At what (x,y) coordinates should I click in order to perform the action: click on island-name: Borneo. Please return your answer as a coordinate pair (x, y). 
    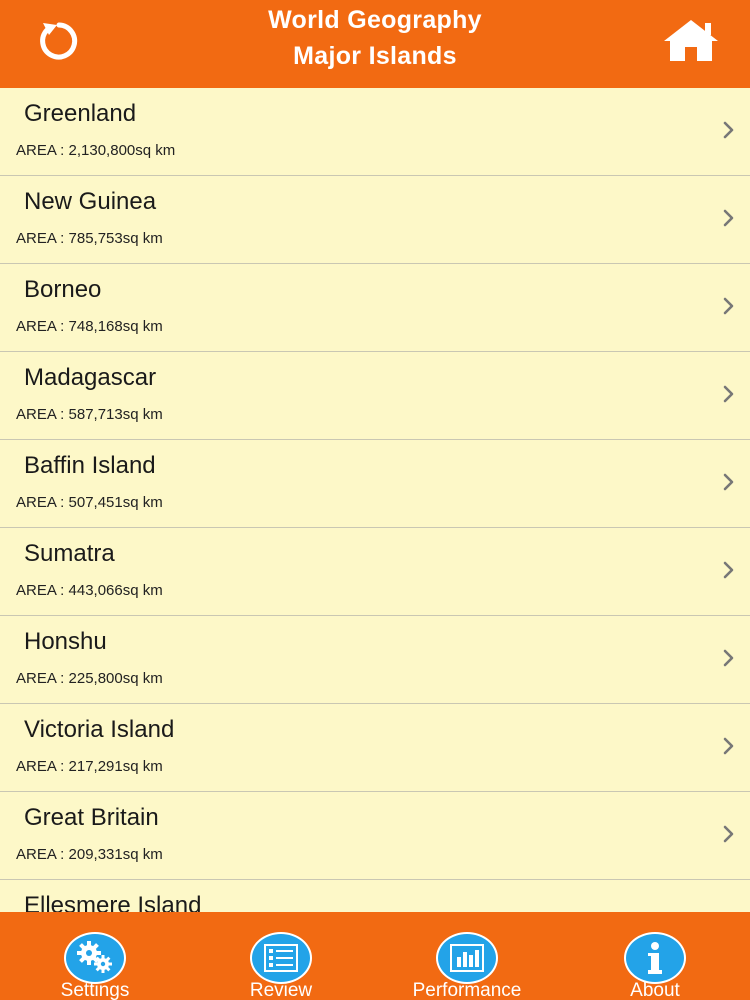
    Looking at the image, I should click on (63, 289).